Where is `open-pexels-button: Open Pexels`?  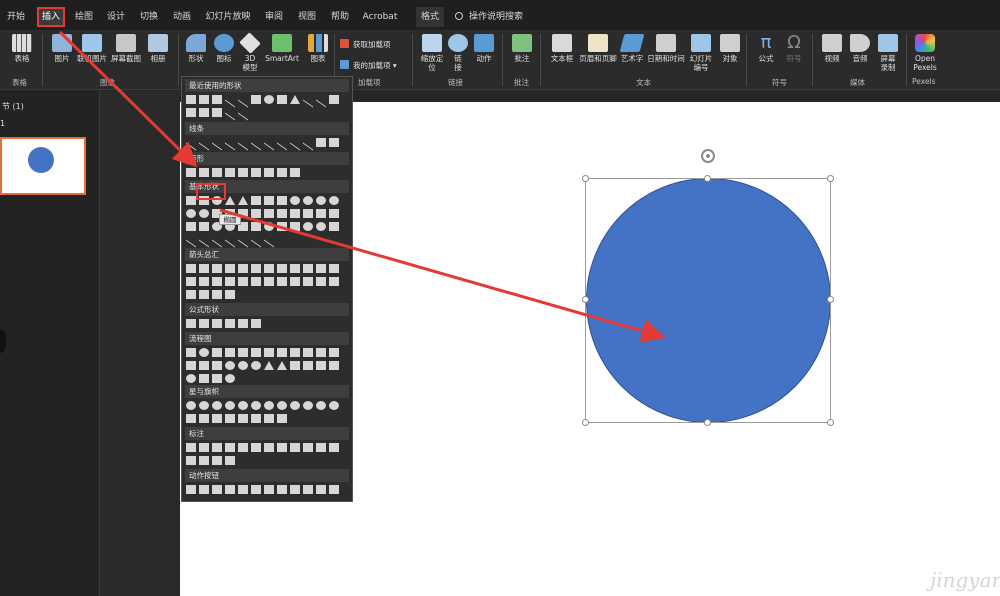 open-pexels-button: Open Pexels is located at coordinates (925, 54).